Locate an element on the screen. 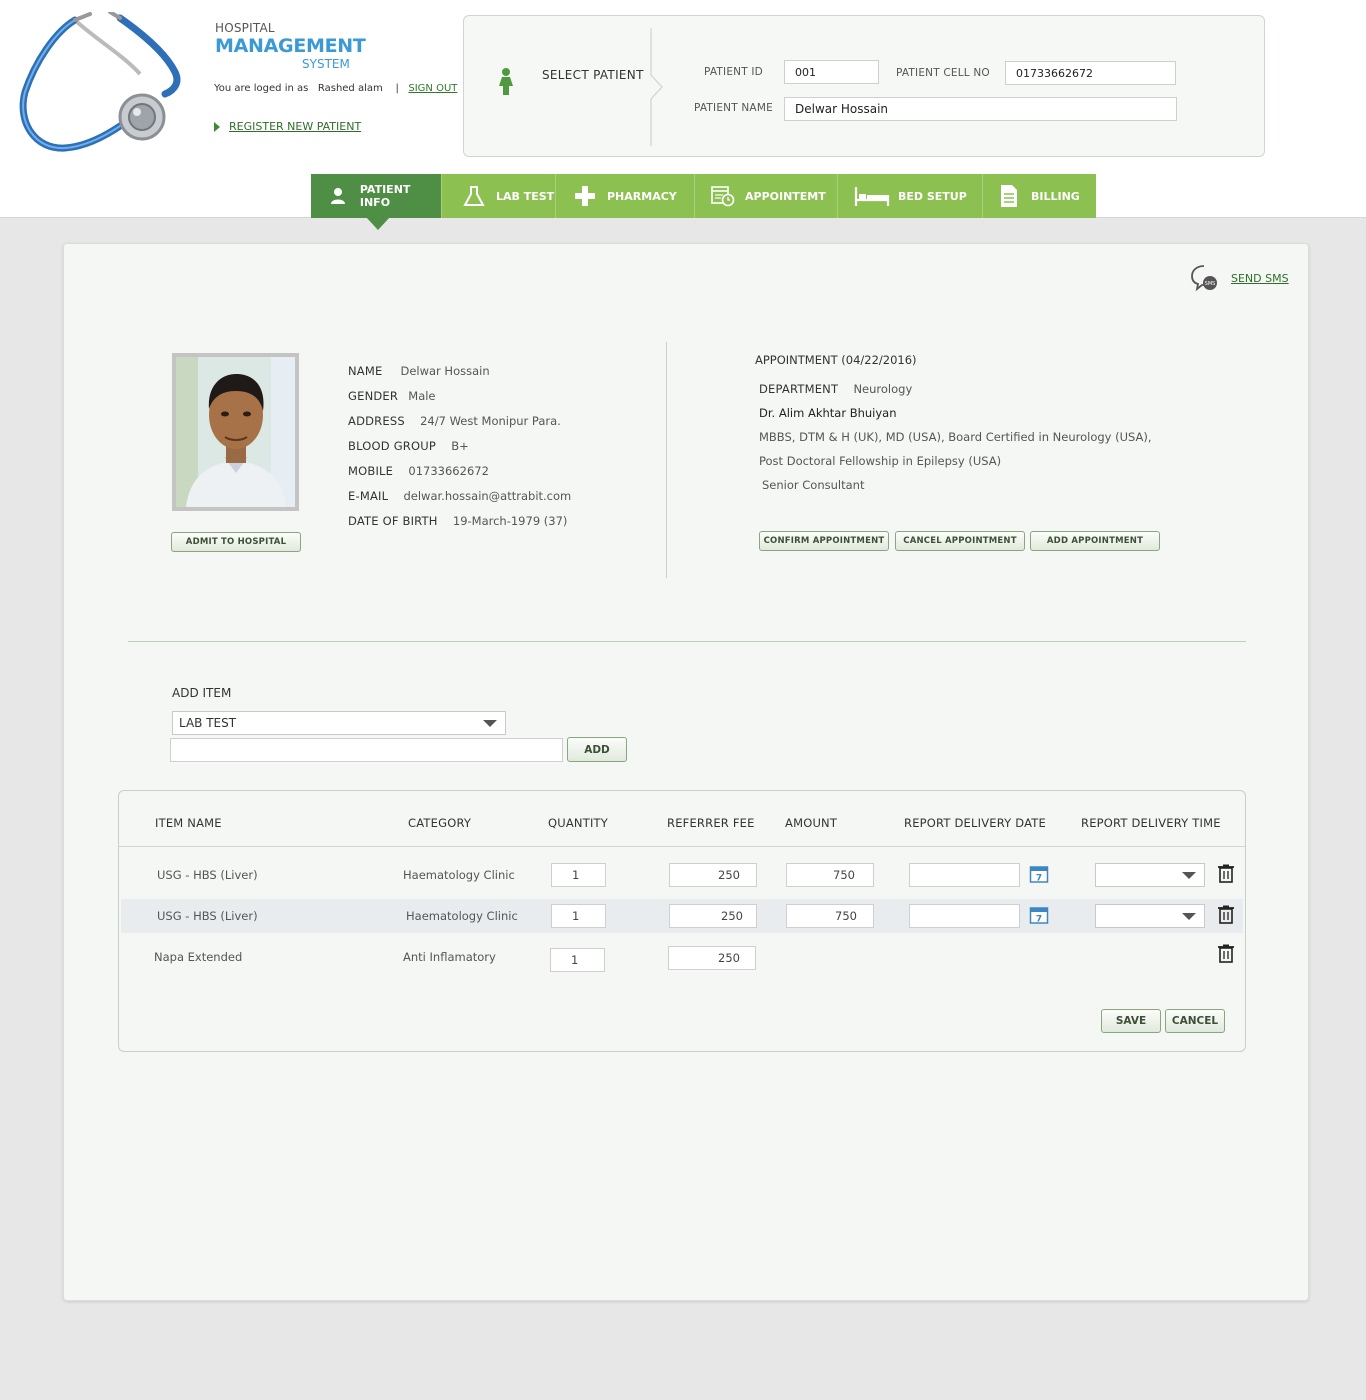  row1-date-input is located at coordinates (964, 875).